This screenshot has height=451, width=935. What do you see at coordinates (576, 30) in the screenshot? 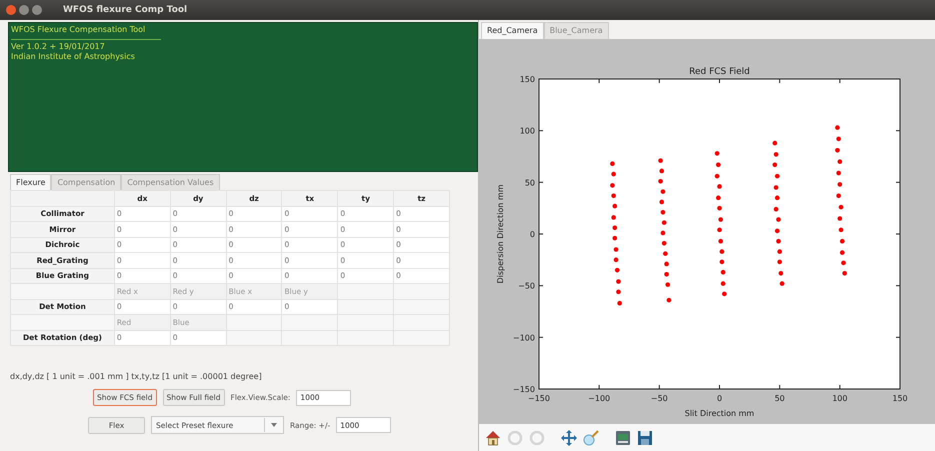
I see `tab: Blue_Camera` at bounding box center [576, 30].